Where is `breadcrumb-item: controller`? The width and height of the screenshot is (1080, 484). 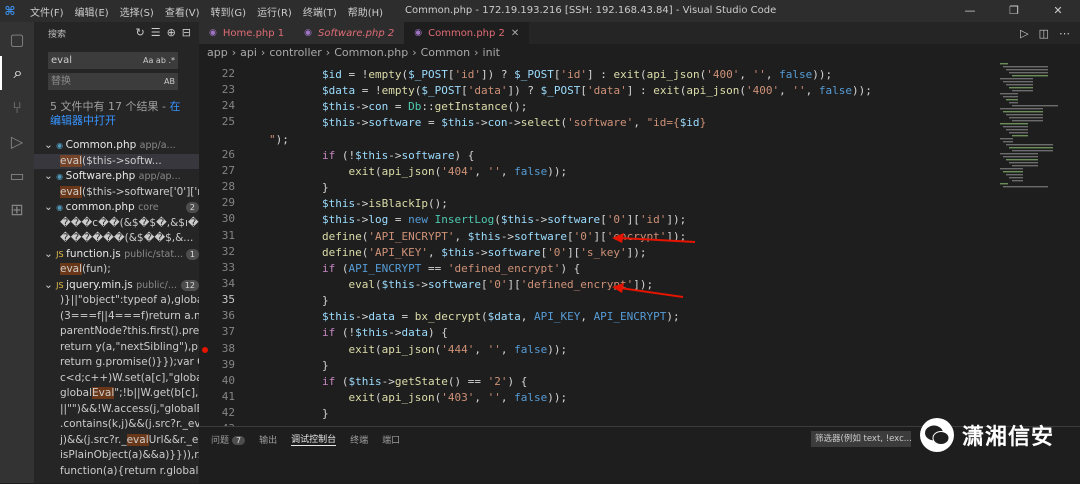 breadcrumb-item: controller is located at coordinates (295, 52).